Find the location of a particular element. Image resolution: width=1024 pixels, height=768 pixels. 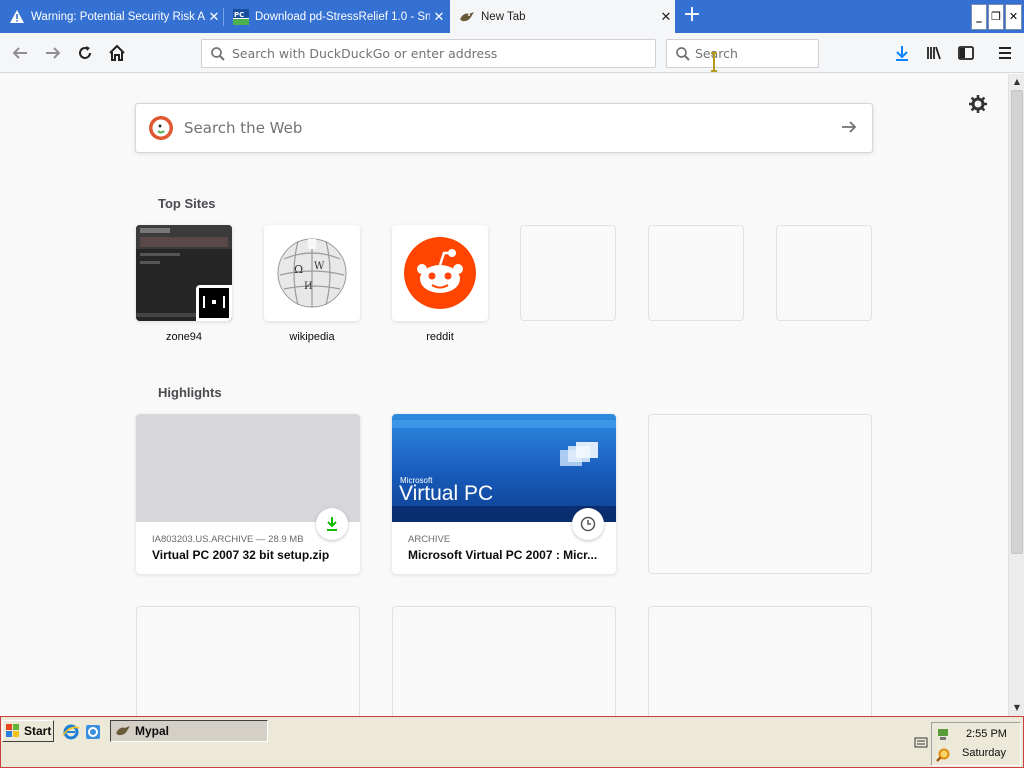

warning-icon is located at coordinates (17, 17).